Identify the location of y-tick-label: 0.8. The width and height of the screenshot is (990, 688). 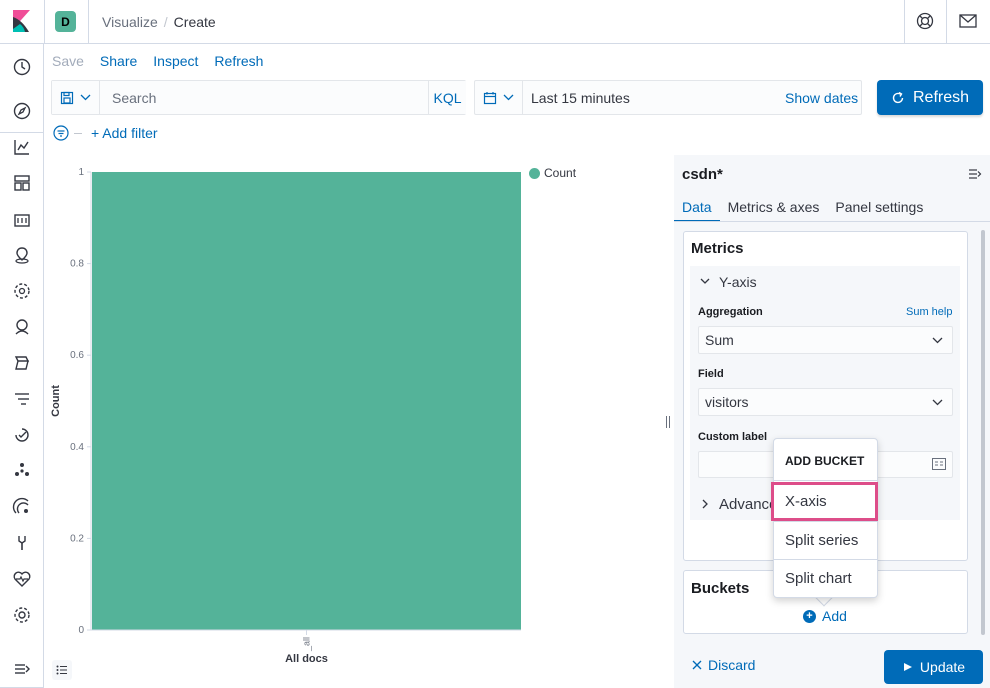
(77, 264).